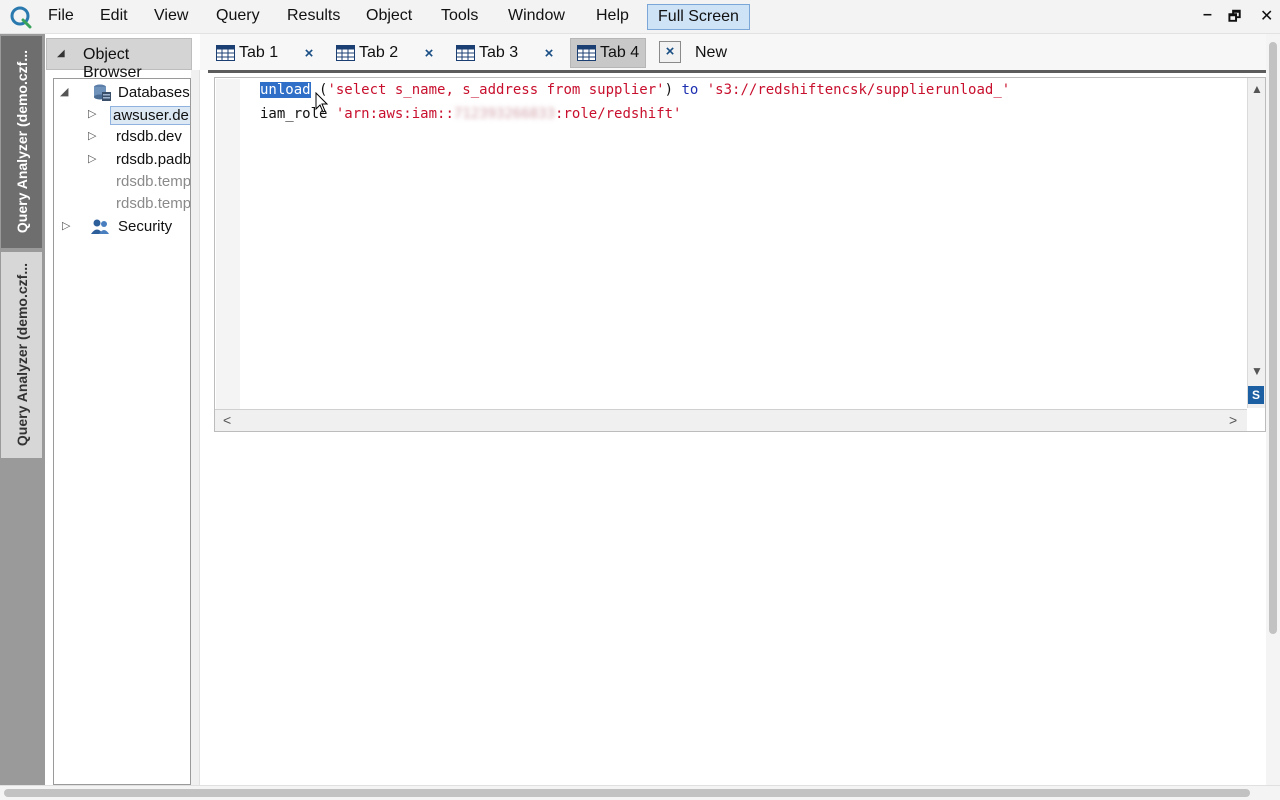 The width and height of the screenshot is (1280, 800). I want to click on tree-item-databases: ◢ Databases, so click(125, 93).